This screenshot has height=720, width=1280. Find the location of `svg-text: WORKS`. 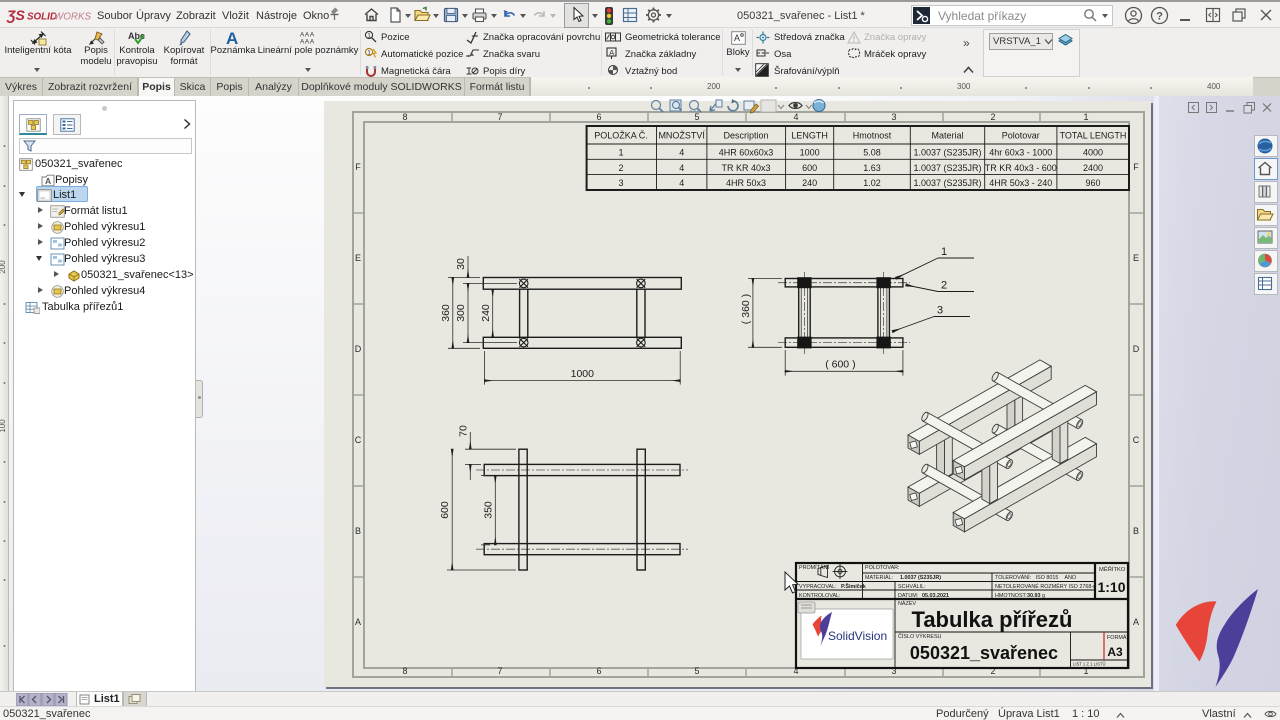

svg-text: WORKS is located at coordinates (72, 17).